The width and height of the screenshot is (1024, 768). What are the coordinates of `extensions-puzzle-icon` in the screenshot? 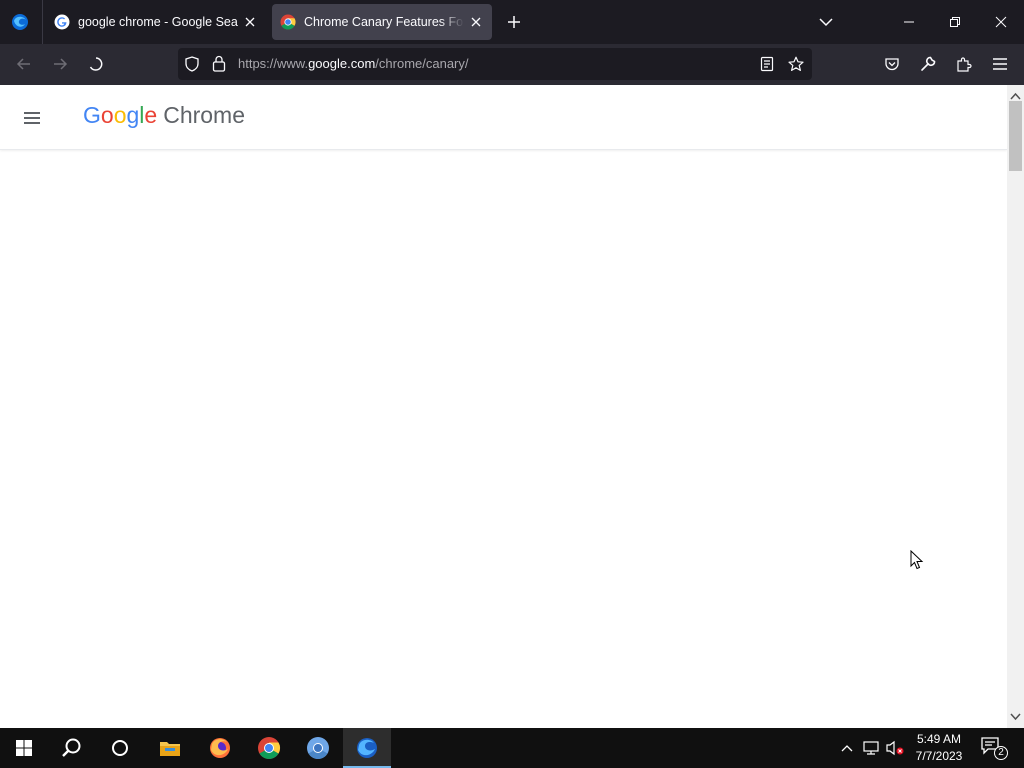 It's located at (964, 64).